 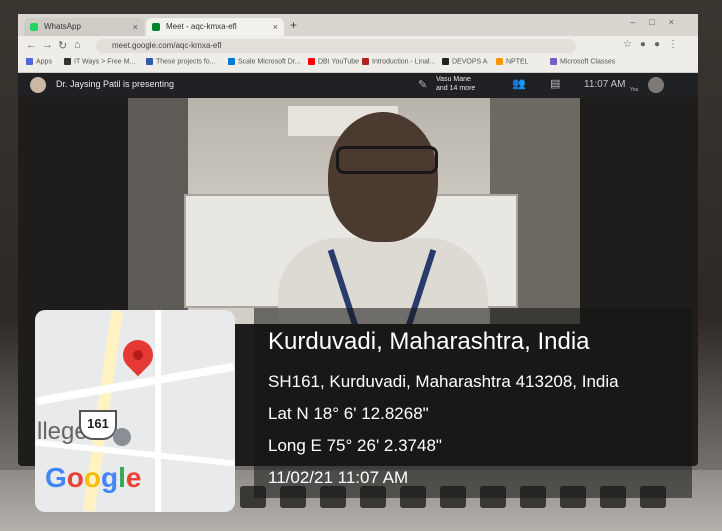 What do you see at coordinates (455, 84) in the screenshot?
I see `pinned-participants: Vasu Mane and 14 more` at bounding box center [455, 84].